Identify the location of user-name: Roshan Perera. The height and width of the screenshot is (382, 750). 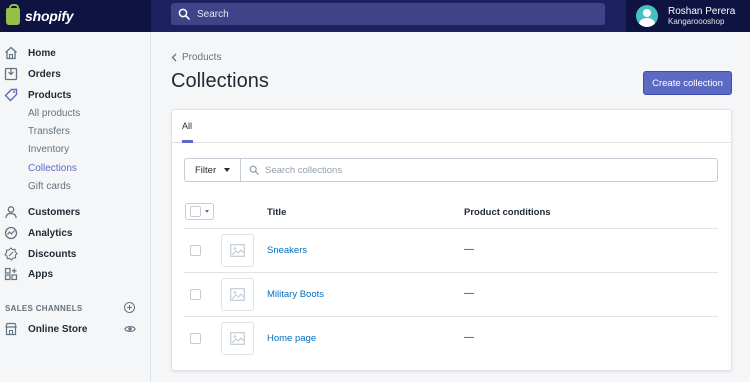
(702, 11).